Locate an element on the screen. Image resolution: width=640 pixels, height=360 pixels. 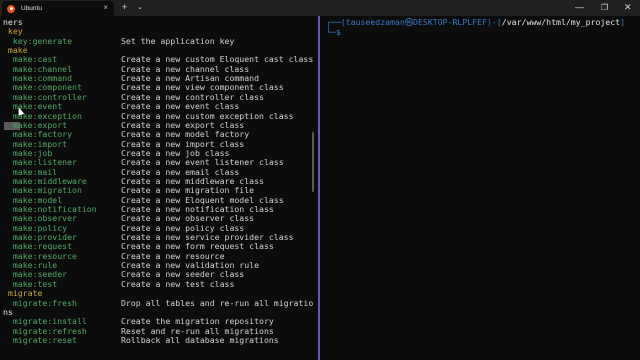
scrollbar is located at coordinates (313, 162).